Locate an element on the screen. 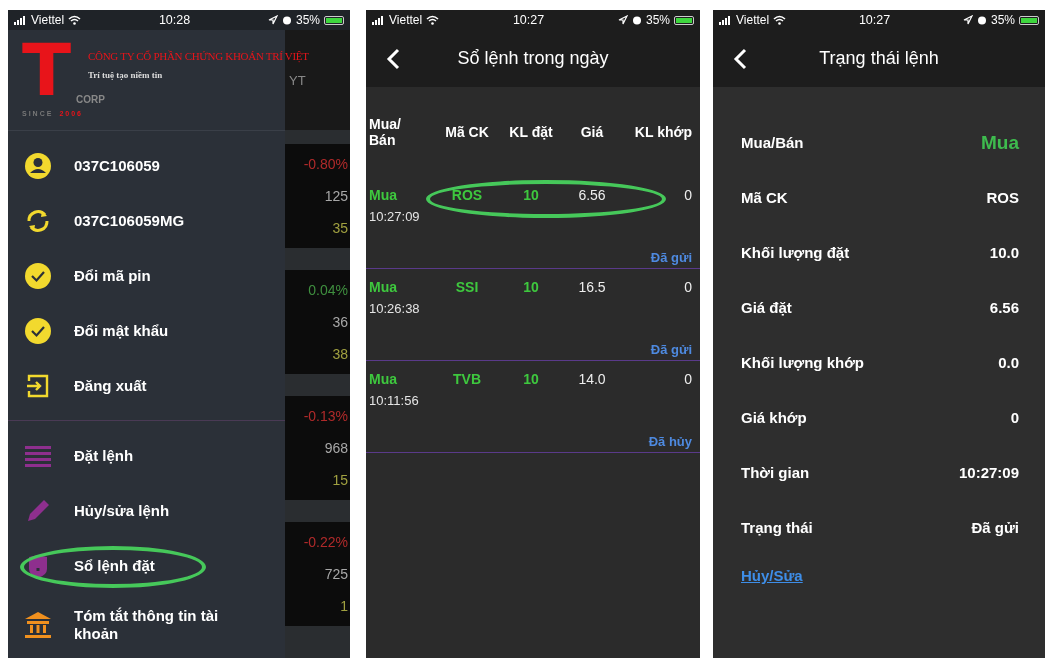  corp-label: CORP is located at coordinates (90, 99).